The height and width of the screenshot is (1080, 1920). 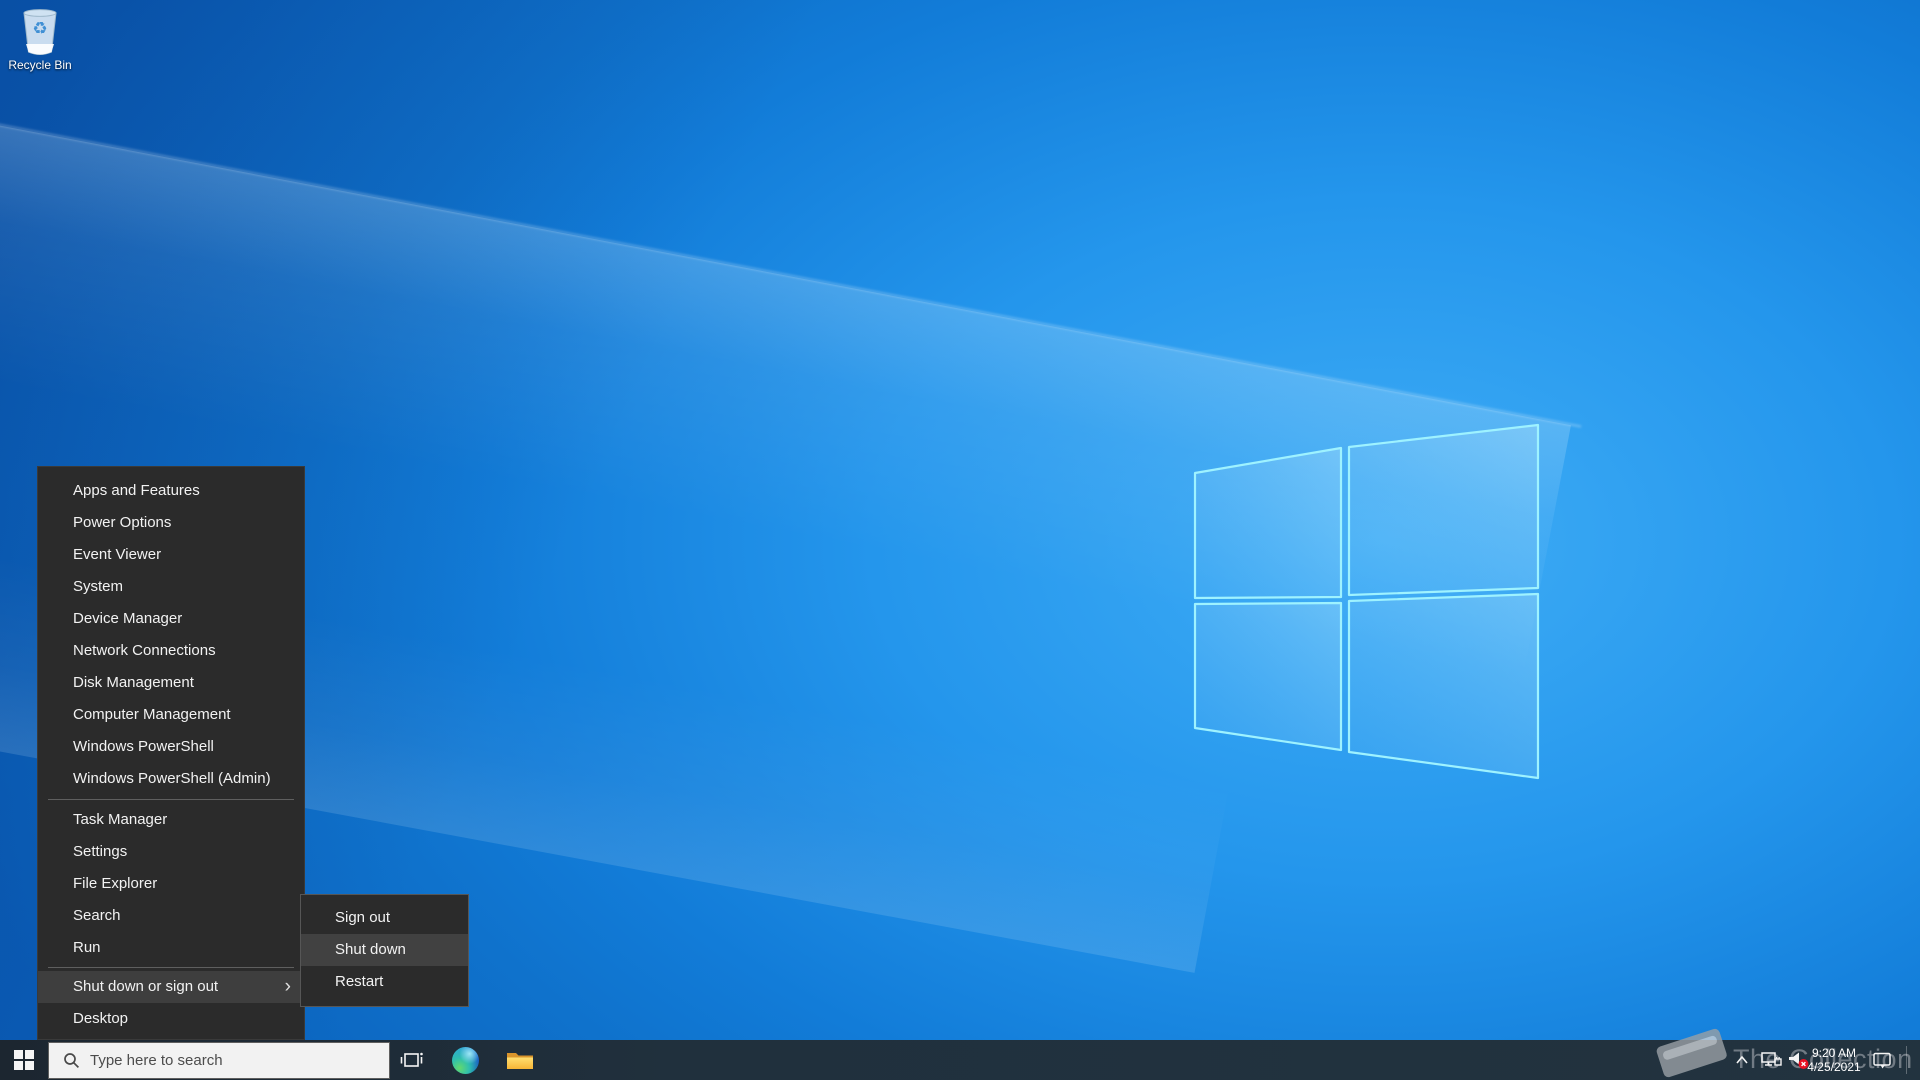 I want to click on task-view-icon, so click(x=411, y=1059).